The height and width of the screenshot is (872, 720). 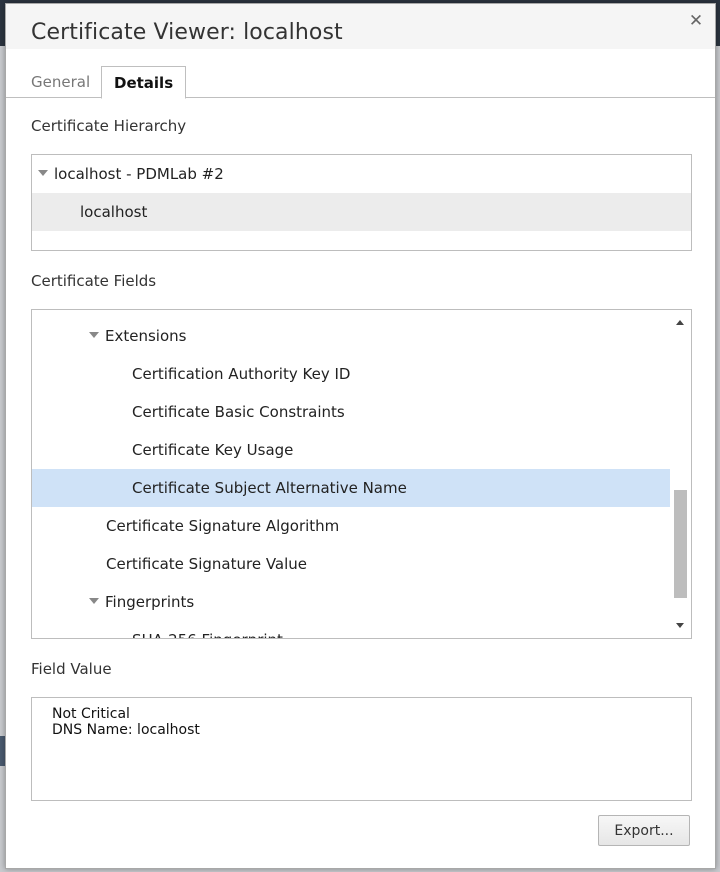 What do you see at coordinates (241, 374) in the screenshot?
I see `tree-item-label: Certification Authority Key ID` at bounding box center [241, 374].